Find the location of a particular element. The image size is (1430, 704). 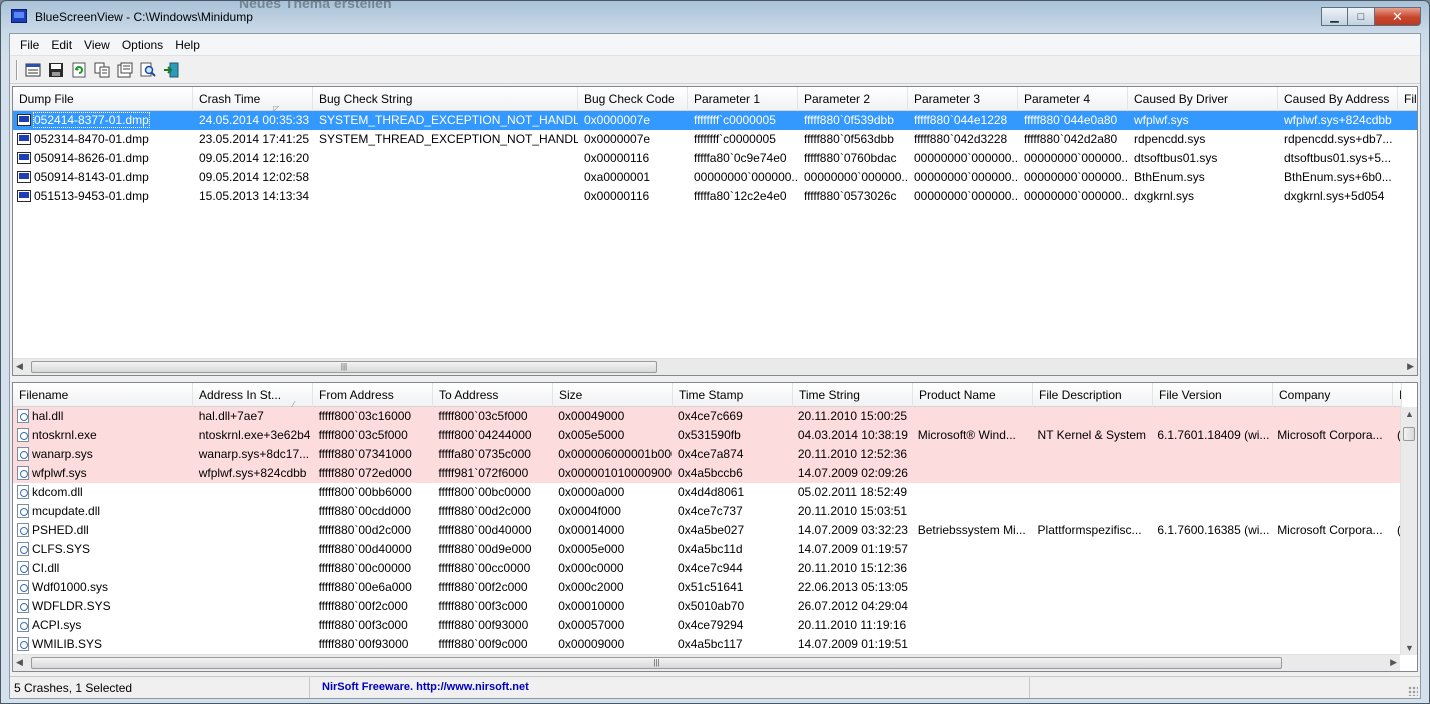

driver-cell-text: kdcom.dll is located at coordinates (57, 492).